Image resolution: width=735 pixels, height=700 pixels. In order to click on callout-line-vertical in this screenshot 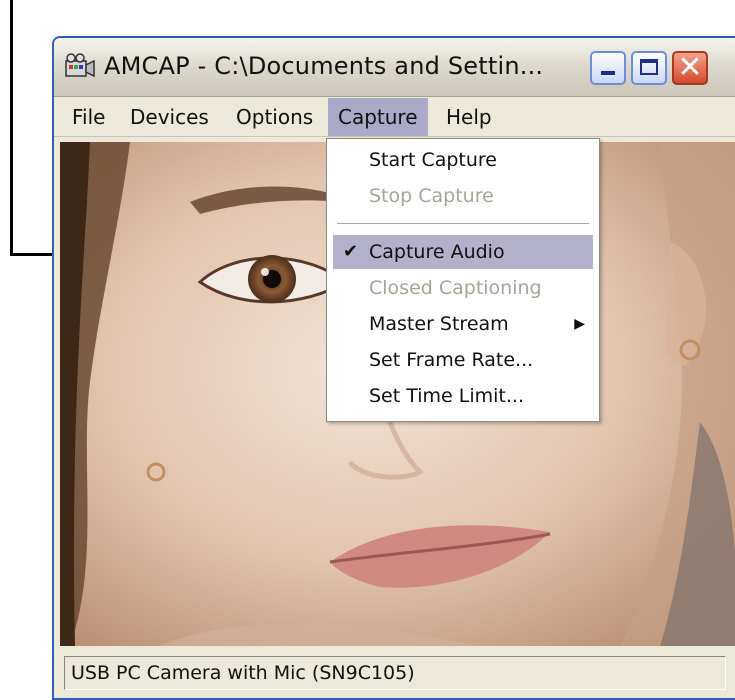, I will do `click(11, 127)`.